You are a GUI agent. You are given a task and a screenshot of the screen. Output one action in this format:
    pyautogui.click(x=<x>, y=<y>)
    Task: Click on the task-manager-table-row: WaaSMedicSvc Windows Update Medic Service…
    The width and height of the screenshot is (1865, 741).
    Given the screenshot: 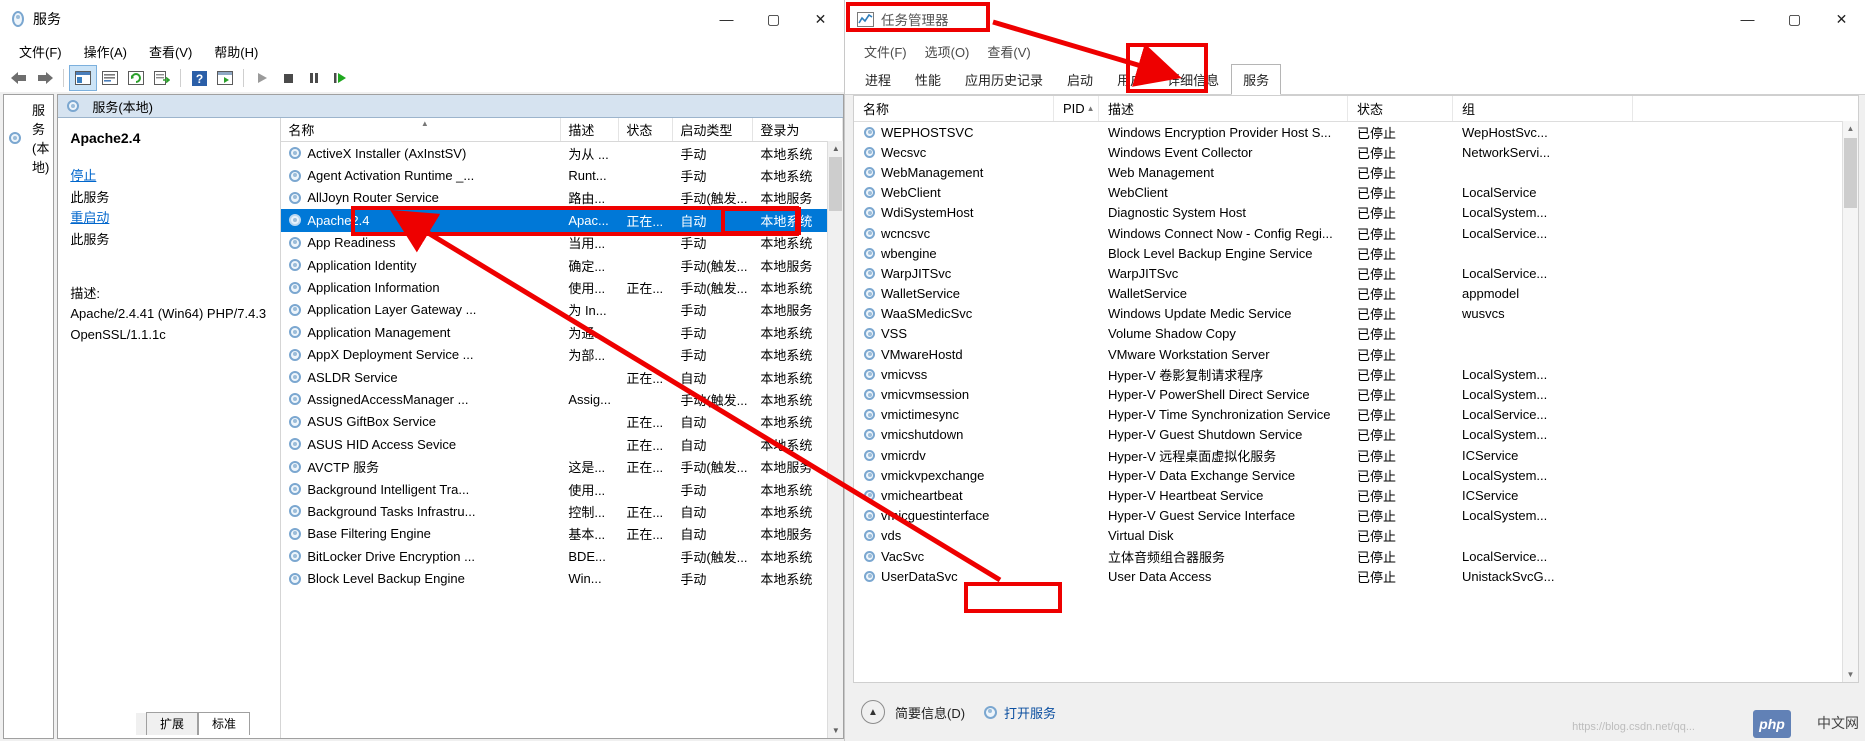 What is the action you would take?
    pyautogui.click(x=1356, y=314)
    